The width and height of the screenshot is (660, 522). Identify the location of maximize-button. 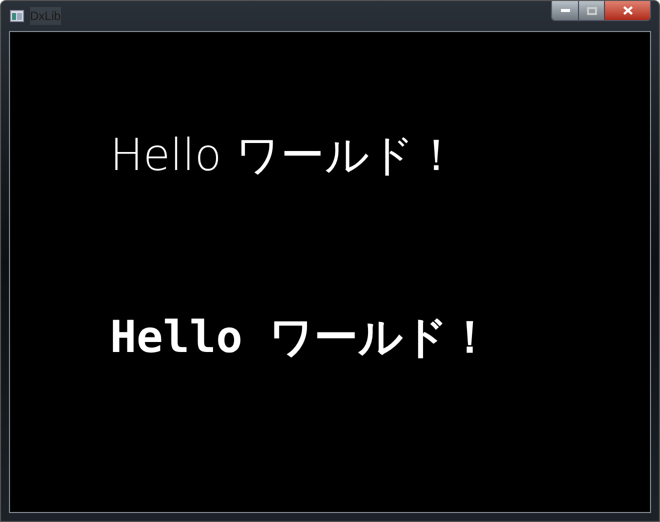
(592, 10).